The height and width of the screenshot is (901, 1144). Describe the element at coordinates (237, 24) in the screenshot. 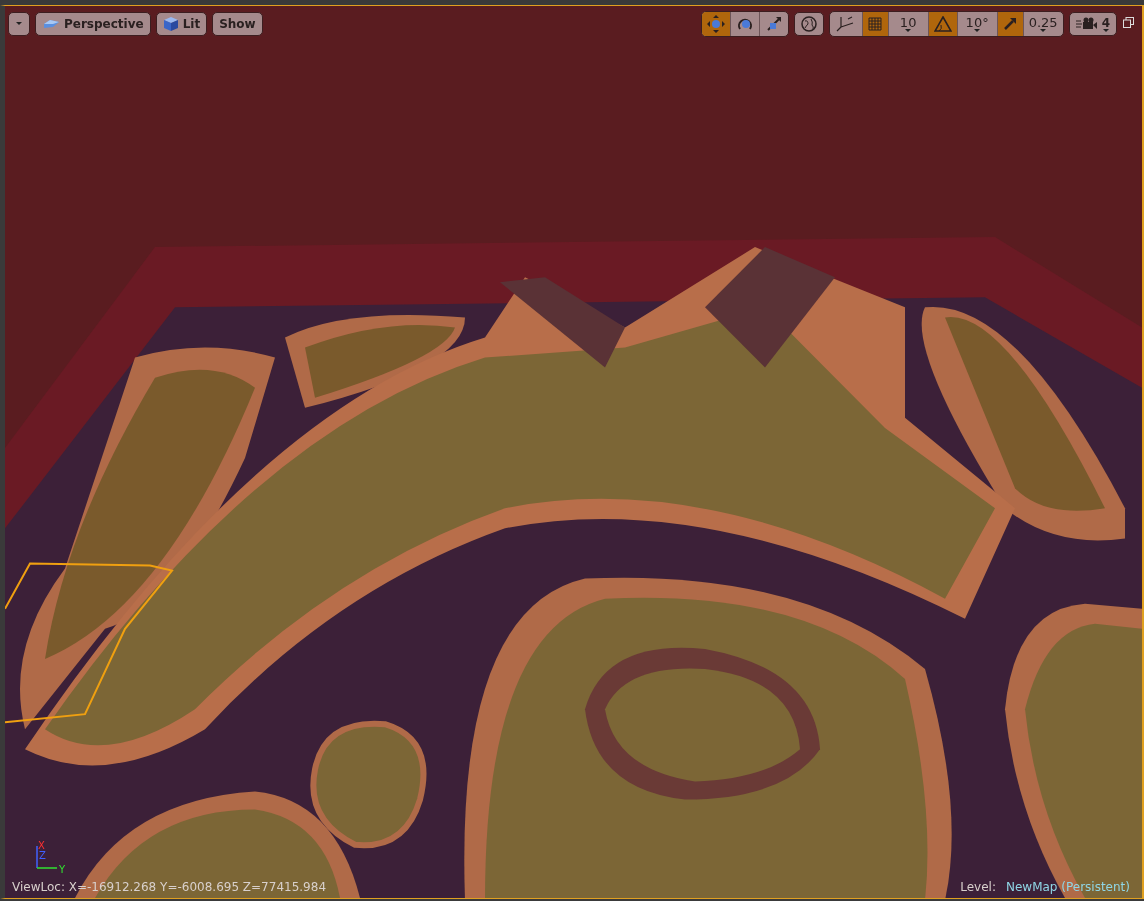

I see `plain-button: Show` at that location.